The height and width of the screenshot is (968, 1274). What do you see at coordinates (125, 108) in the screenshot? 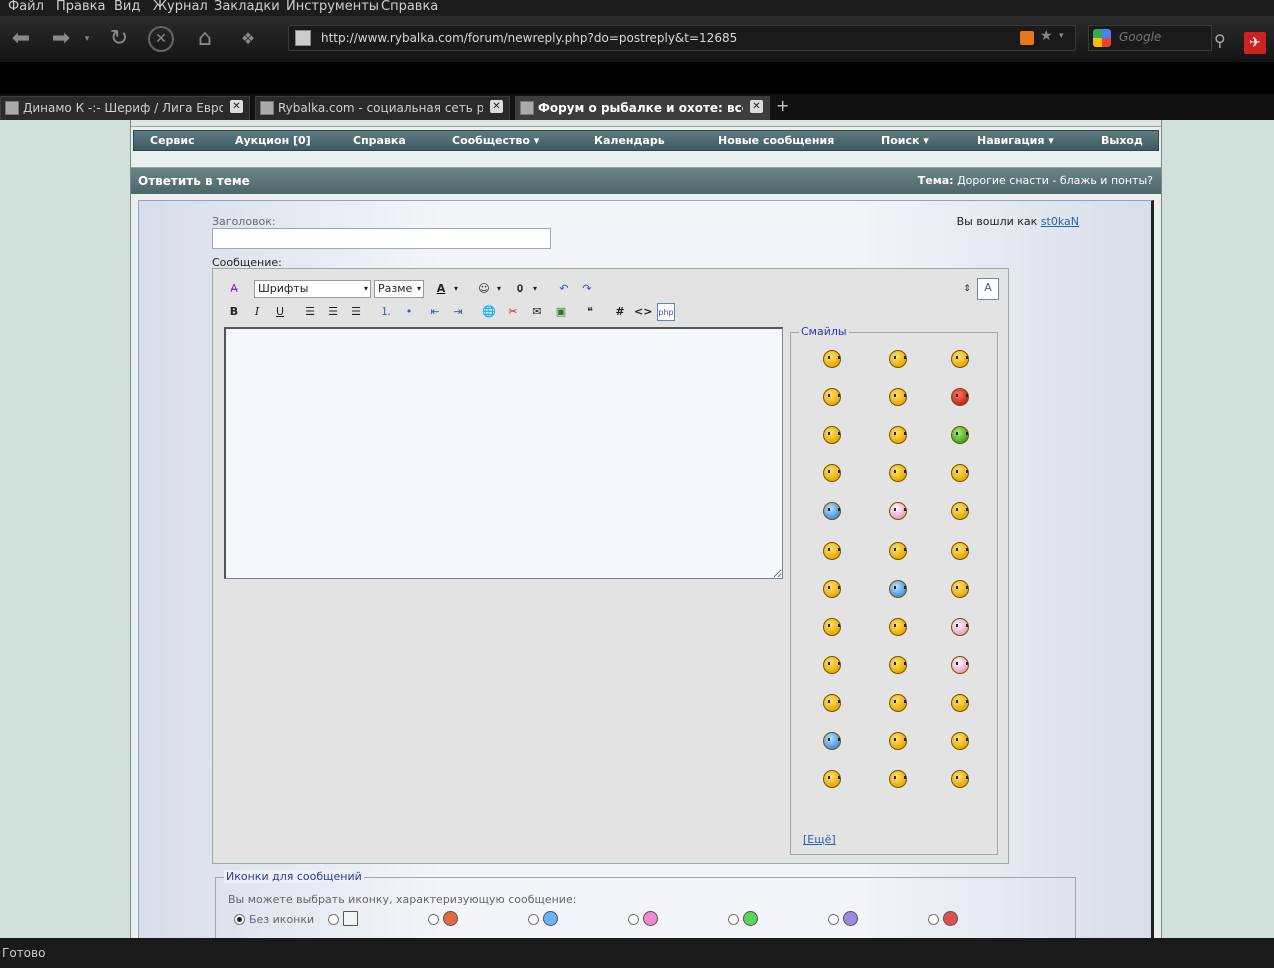
I see `tab-dynamo: Динамо К -:- Шериф / Лига Европ... ✕` at bounding box center [125, 108].